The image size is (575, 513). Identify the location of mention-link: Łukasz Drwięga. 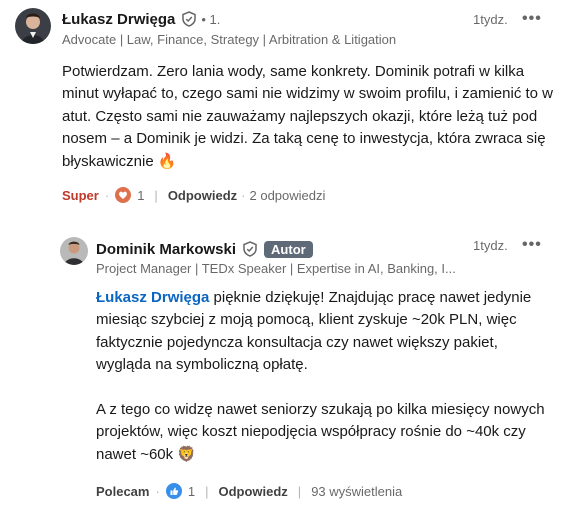
(152, 297).